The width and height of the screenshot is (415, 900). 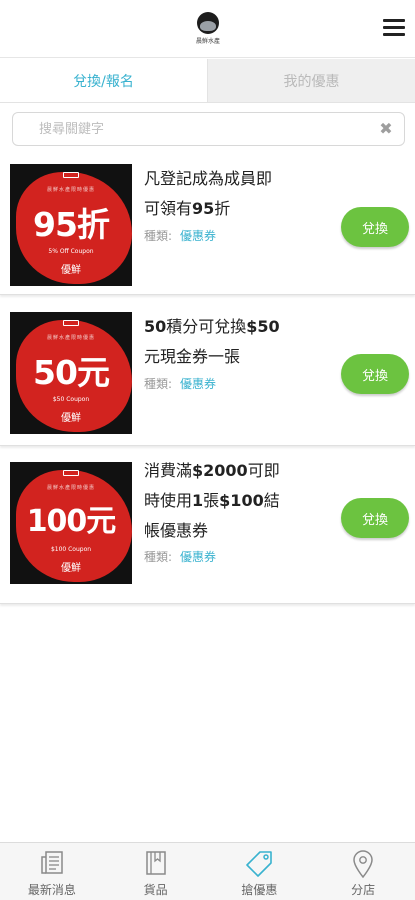 I want to click on brand-logo: 晨鮮水產, so click(x=208, y=29).